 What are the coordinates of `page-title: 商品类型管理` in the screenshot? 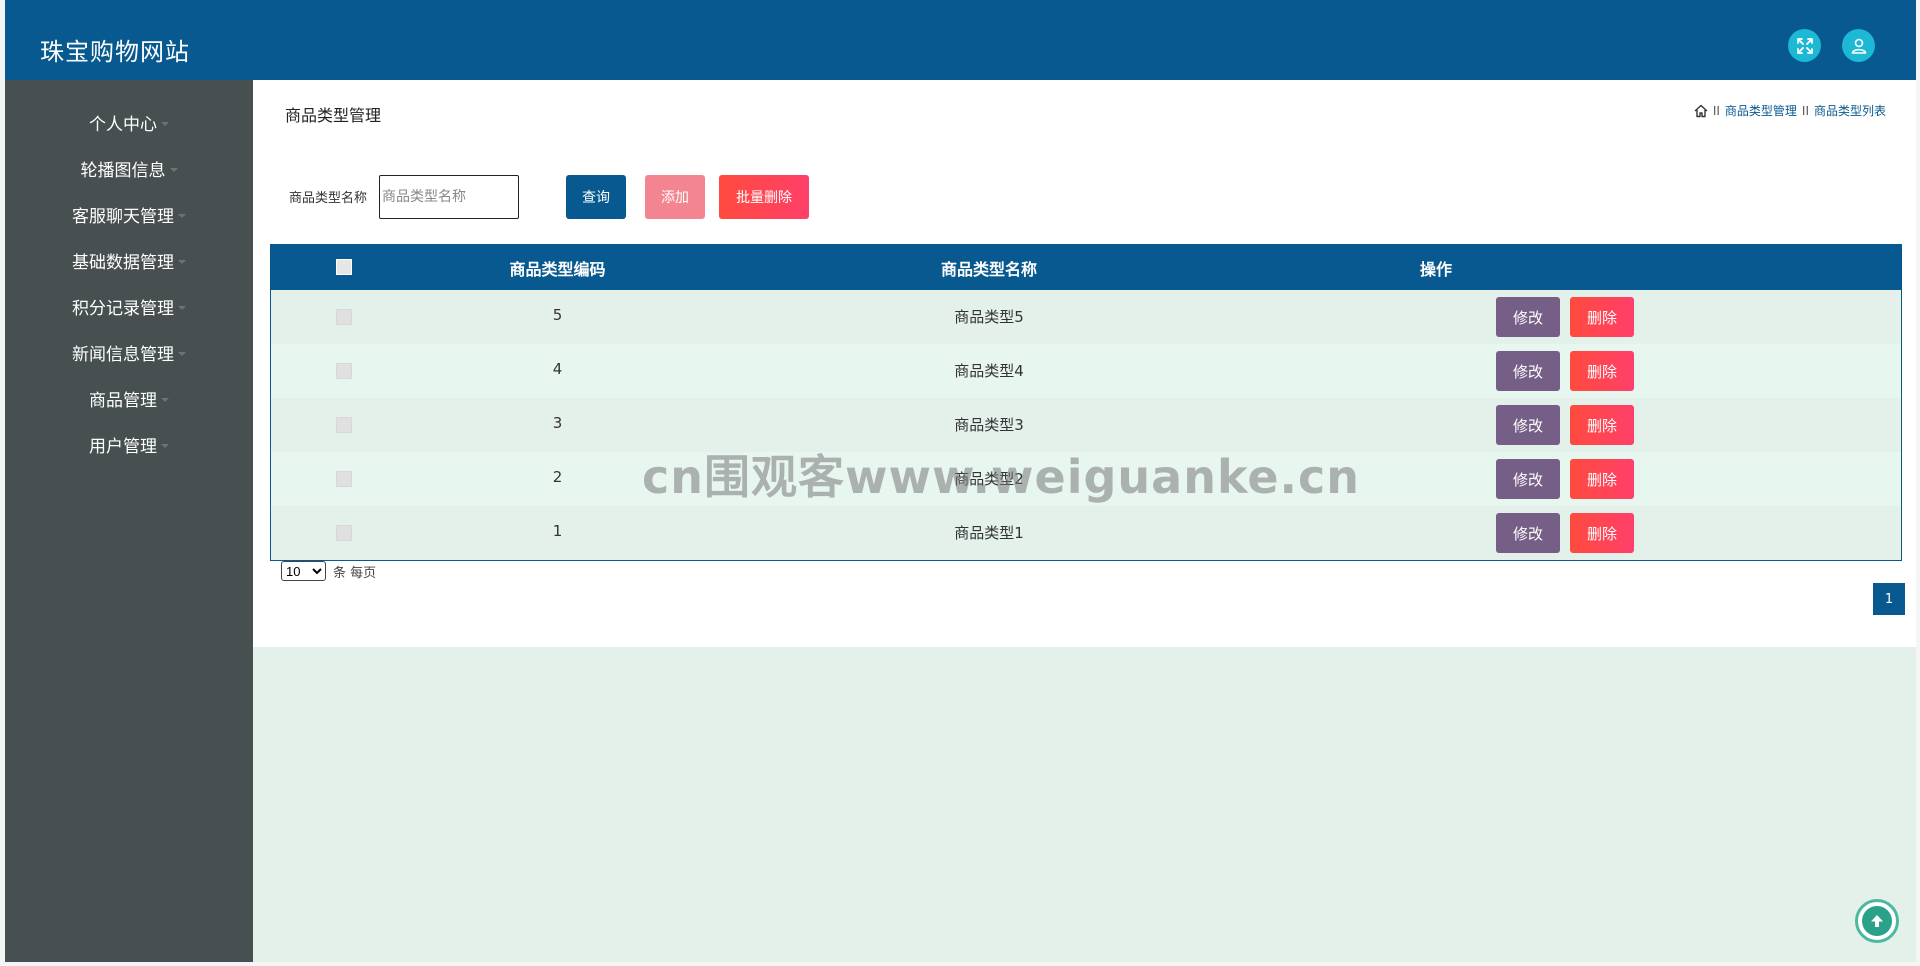 It's located at (333, 115).